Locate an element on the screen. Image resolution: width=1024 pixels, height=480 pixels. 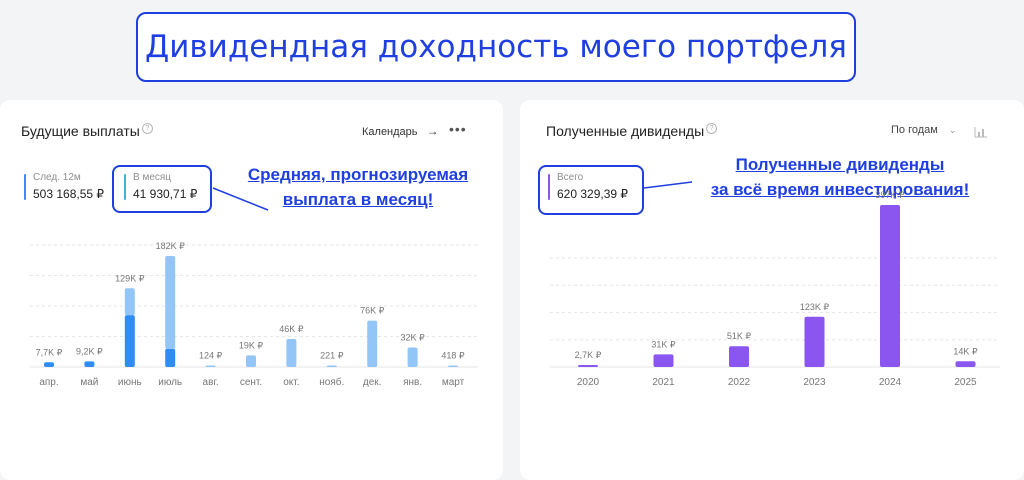
received-bar-2020 is located at coordinates (588, 366).